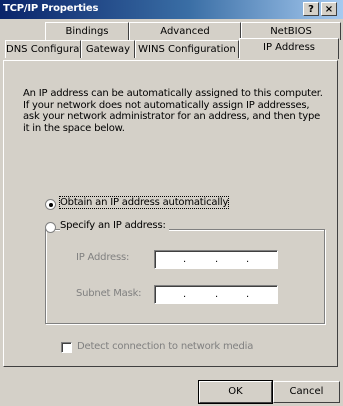 The height and width of the screenshot is (406, 343). Describe the element at coordinates (109, 293) in the screenshot. I see `subnet-mask-label: Subnet Mask:` at that location.